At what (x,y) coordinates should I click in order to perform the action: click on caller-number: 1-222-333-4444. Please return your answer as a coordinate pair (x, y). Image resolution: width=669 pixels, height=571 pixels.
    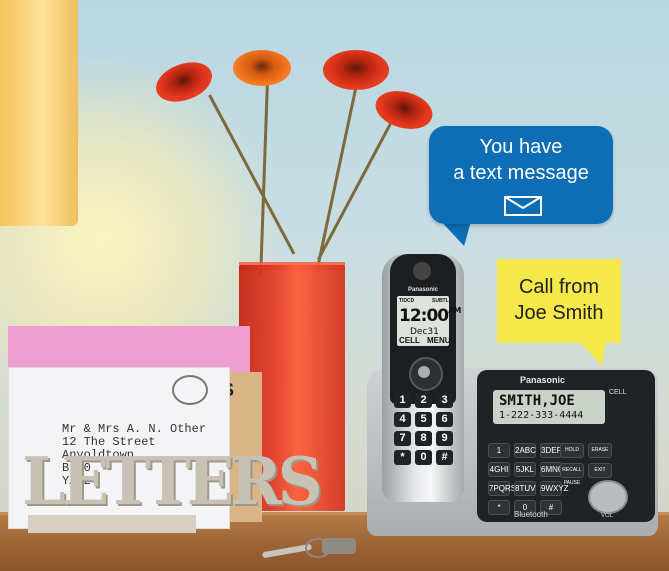
    Looking at the image, I should click on (541, 415).